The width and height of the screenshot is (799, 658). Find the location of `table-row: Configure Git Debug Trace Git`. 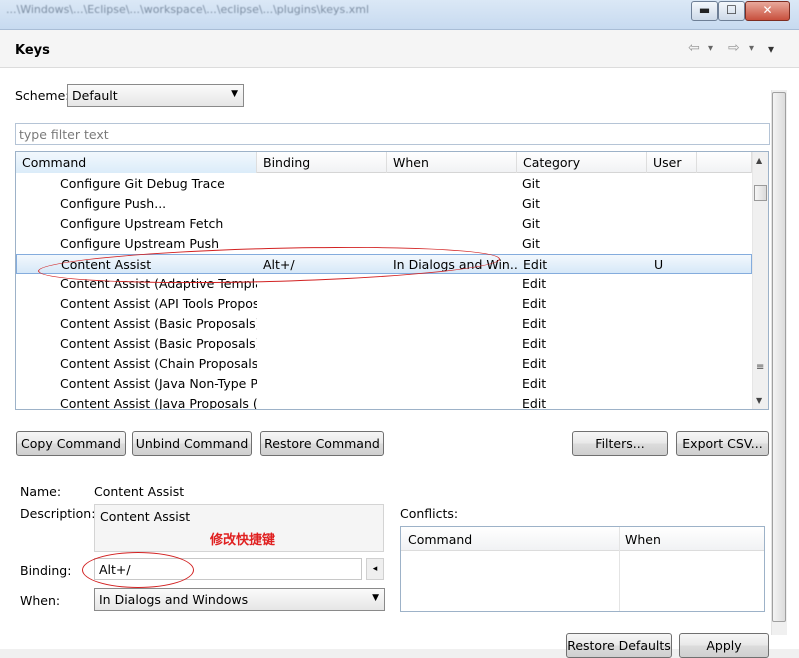

table-row: Configure Git Debug Trace Git is located at coordinates (384, 184).